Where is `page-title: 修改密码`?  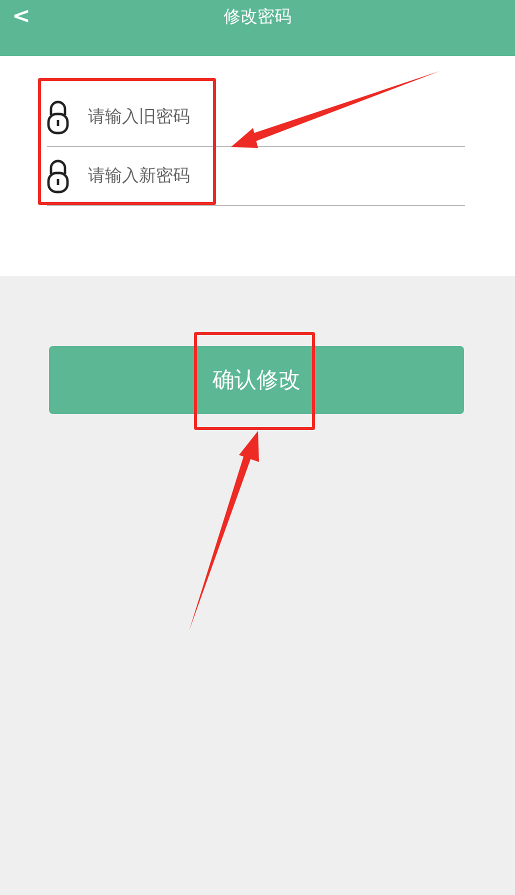 page-title: 修改密码 is located at coordinates (258, 17).